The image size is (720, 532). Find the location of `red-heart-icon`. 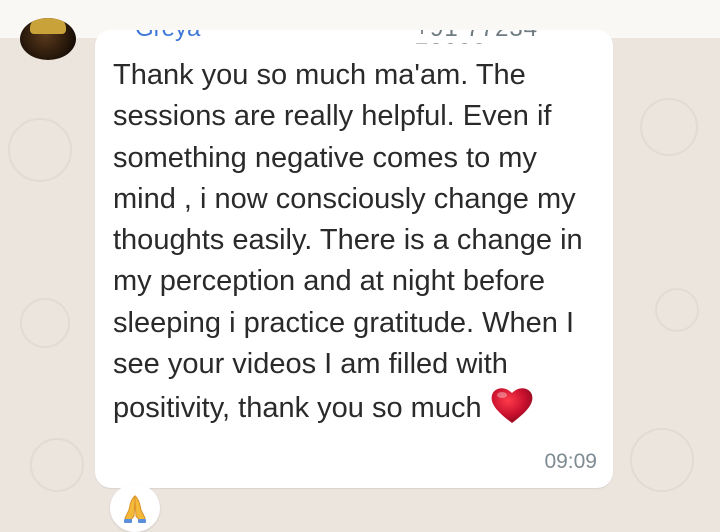

red-heart-icon is located at coordinates (512, 405).